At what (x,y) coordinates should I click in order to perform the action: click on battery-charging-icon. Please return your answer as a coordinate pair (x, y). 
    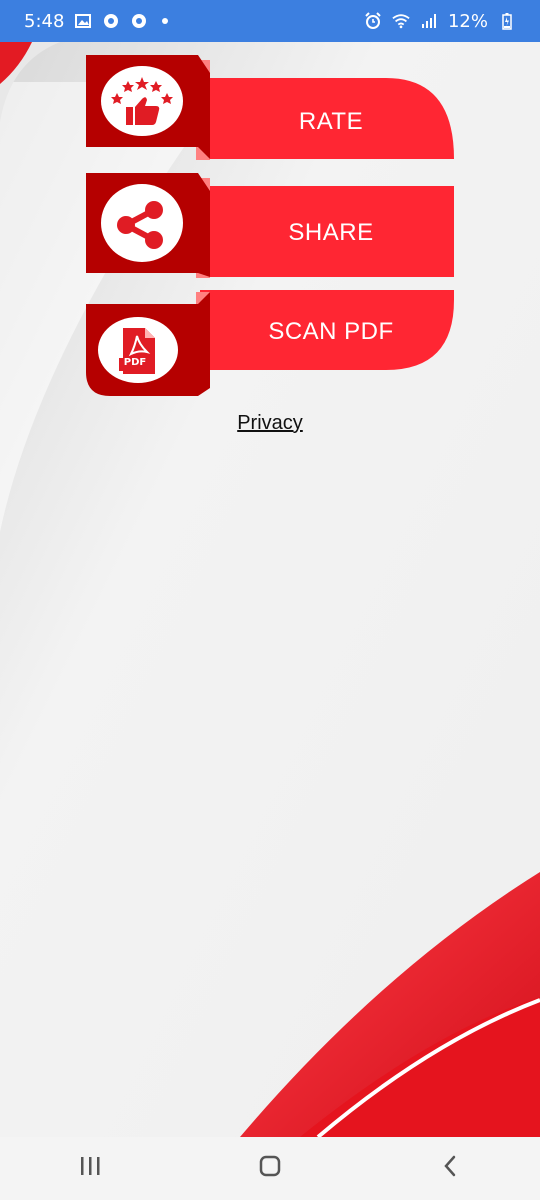
    Looking at the image, I should click on (507, 21).